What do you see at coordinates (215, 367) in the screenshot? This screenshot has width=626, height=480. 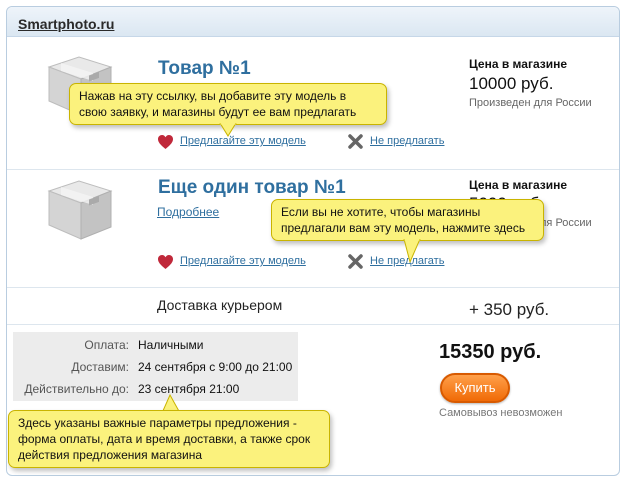 I see `delivery-date-value: 24 сентября с 9:00 до 21:00` at bounding box center [215, 367].